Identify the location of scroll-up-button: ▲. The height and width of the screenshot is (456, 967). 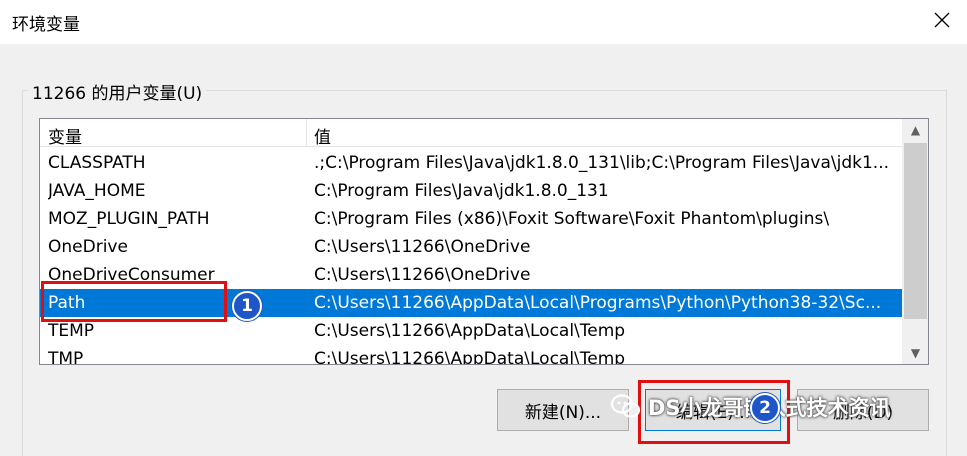
(915, 130).